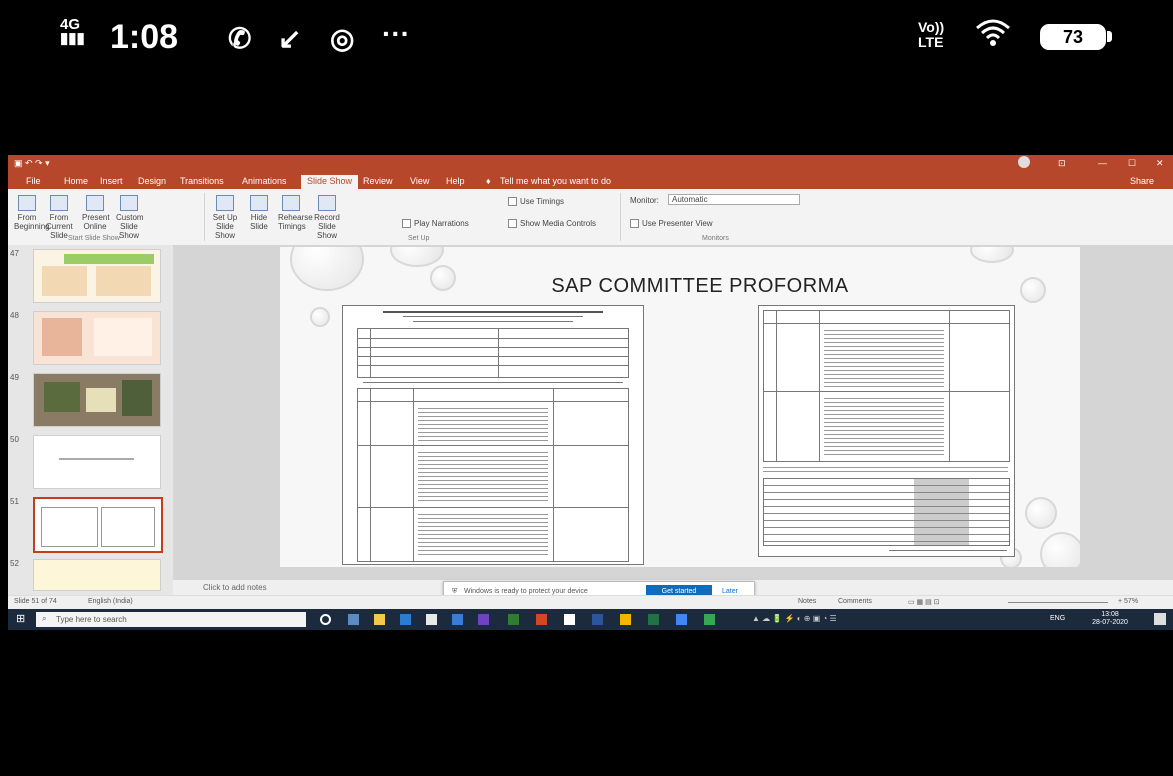  Describe the element at coordinates (96, 212) in the screenshot. I see `present-online-button: Present Online` at that location.